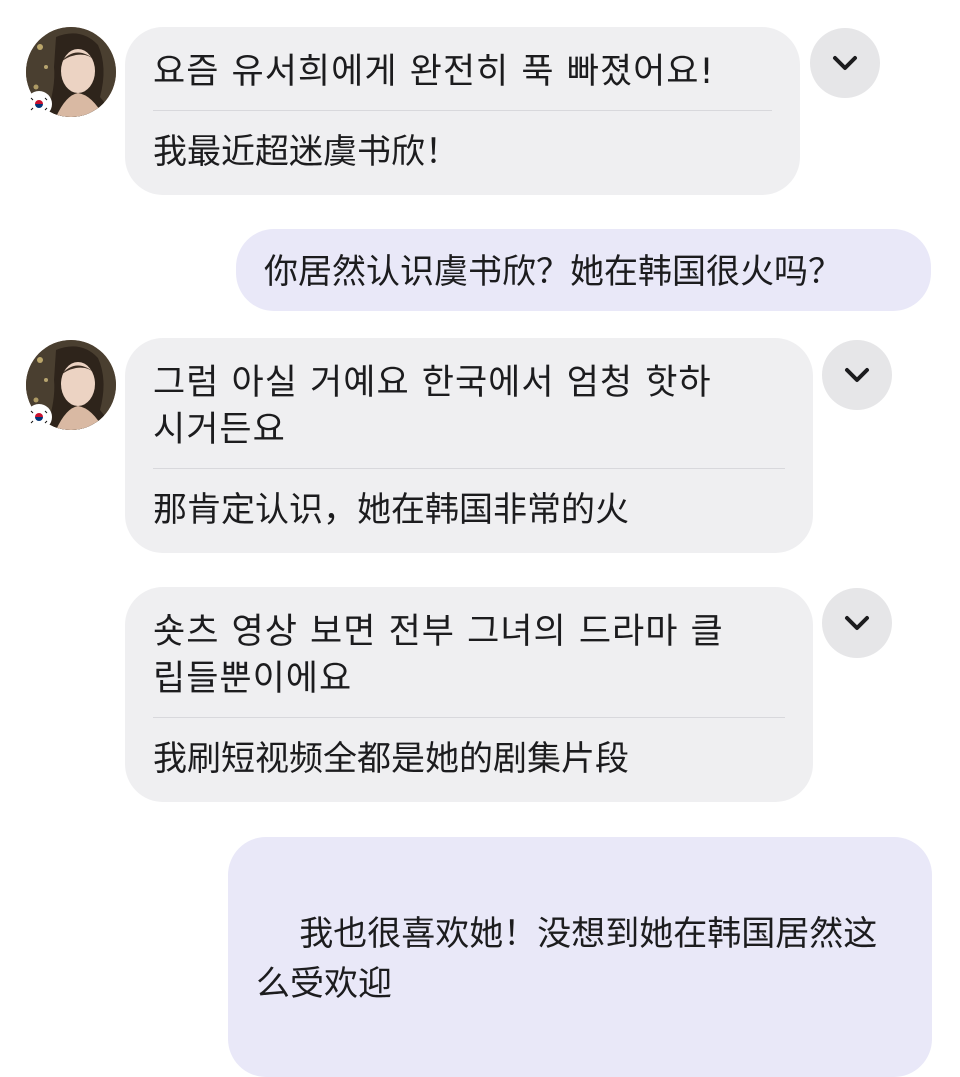 The width and height of the screenshot is (960, 1077). I want to click on incoming-message-bubble: 그럼 아실 거예요 한국에서 엄청 핫하 시거든요 那肯定认识，她在韩国非常的火, so click(469, 445).